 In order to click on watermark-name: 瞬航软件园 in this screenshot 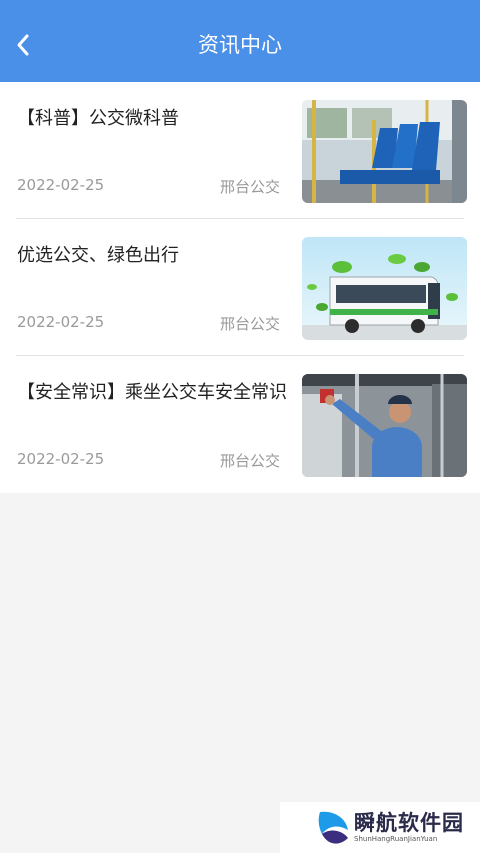, I will do `click(409, 823)`.